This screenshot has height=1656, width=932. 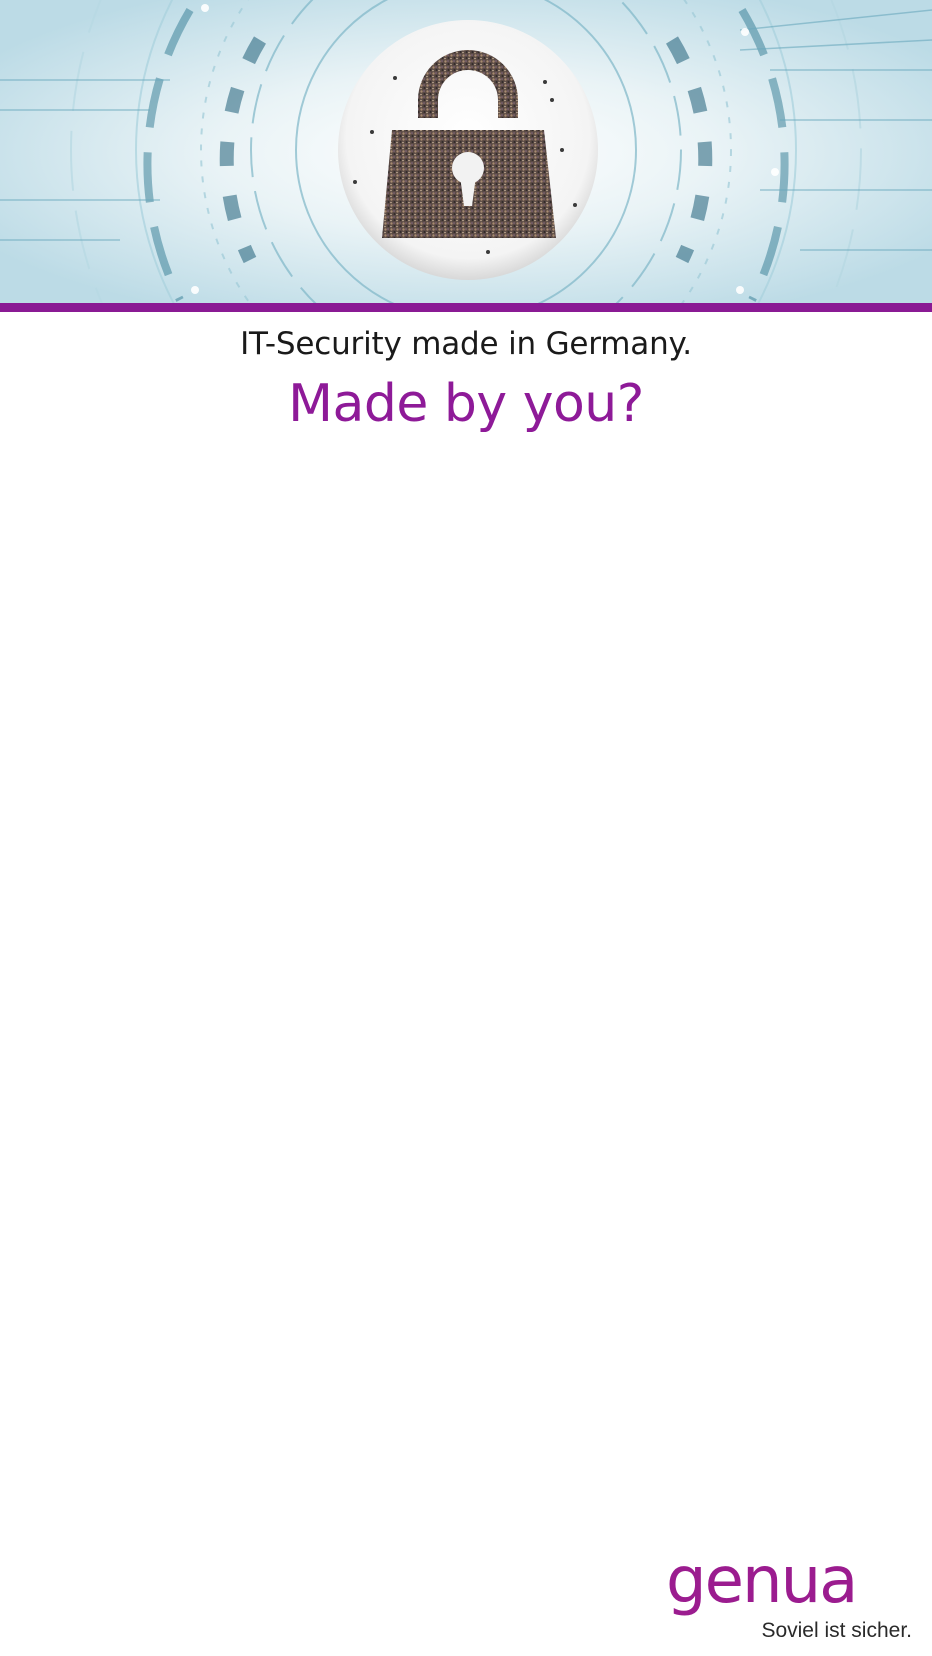 I want to click on brand-logo: genua Soviel ist sicher., so click(x=791, y=1599).